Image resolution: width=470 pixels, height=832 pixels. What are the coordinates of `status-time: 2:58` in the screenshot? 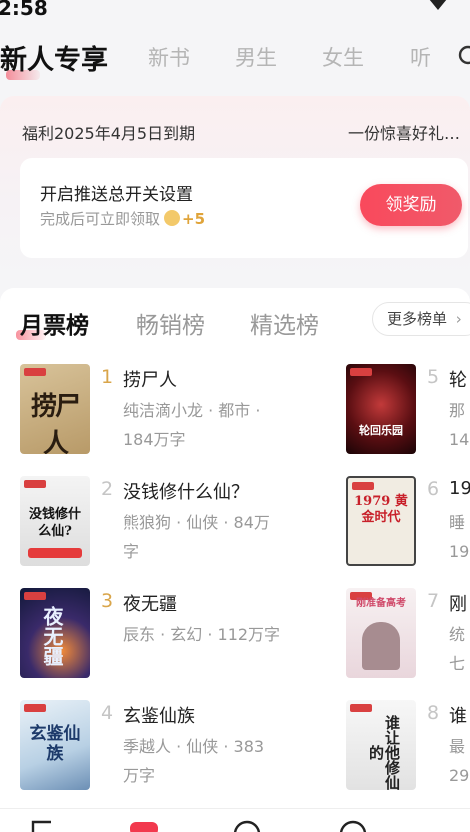 It's located at (24, 10).